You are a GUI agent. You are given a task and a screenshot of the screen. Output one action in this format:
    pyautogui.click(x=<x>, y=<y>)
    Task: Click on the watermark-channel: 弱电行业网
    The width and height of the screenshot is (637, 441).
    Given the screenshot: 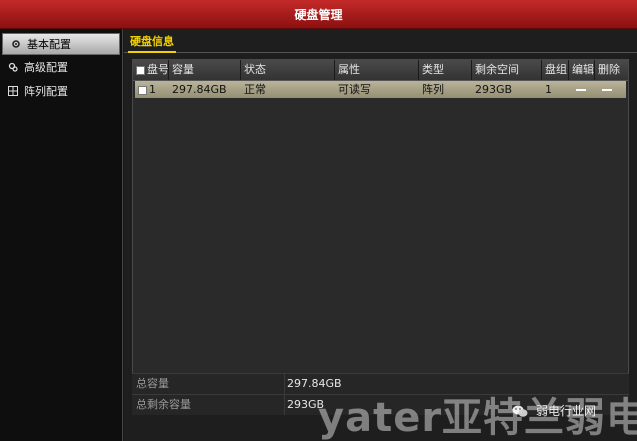 What is the action you would take?
    pyautogui.click(x=554, y=410)
    